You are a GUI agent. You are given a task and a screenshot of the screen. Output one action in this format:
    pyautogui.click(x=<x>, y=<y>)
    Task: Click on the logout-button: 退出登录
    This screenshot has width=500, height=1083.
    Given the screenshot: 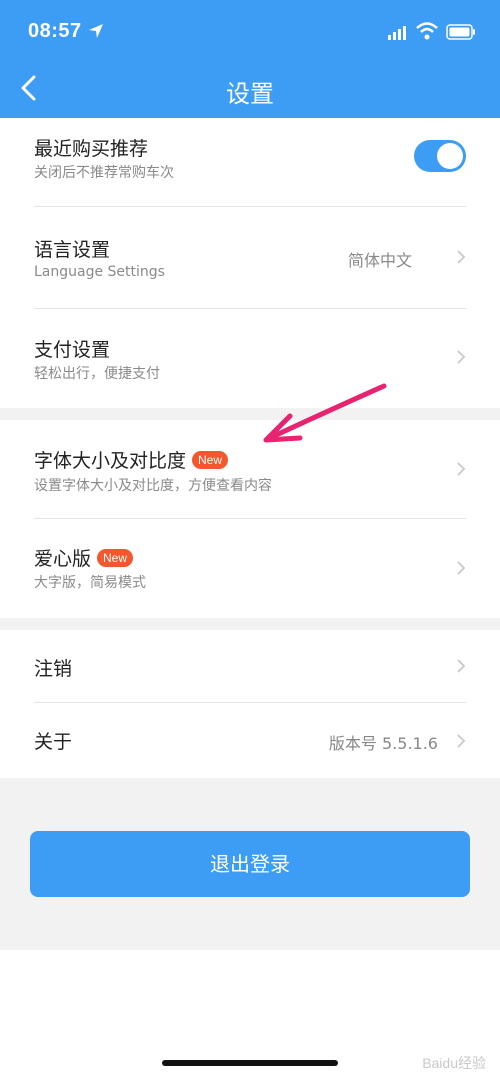 What is the action you would take?
    pyautogui.click(x=250, y=864)
    